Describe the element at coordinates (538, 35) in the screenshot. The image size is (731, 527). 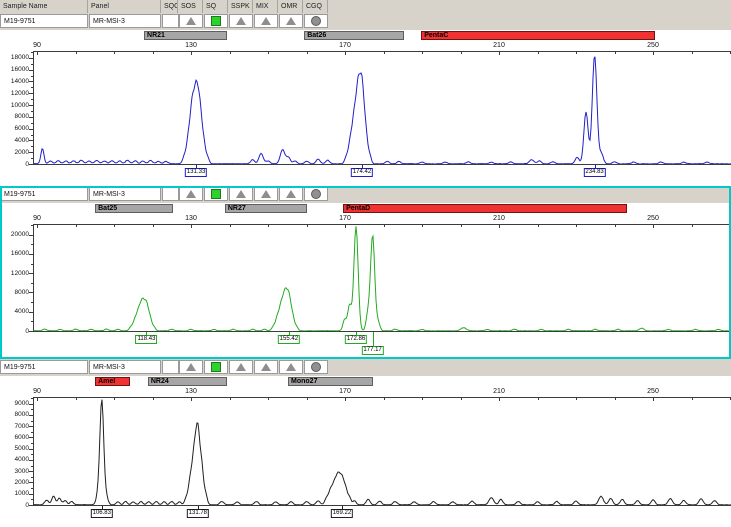
I see `marker-bar-pentac: PentaC` at that location.